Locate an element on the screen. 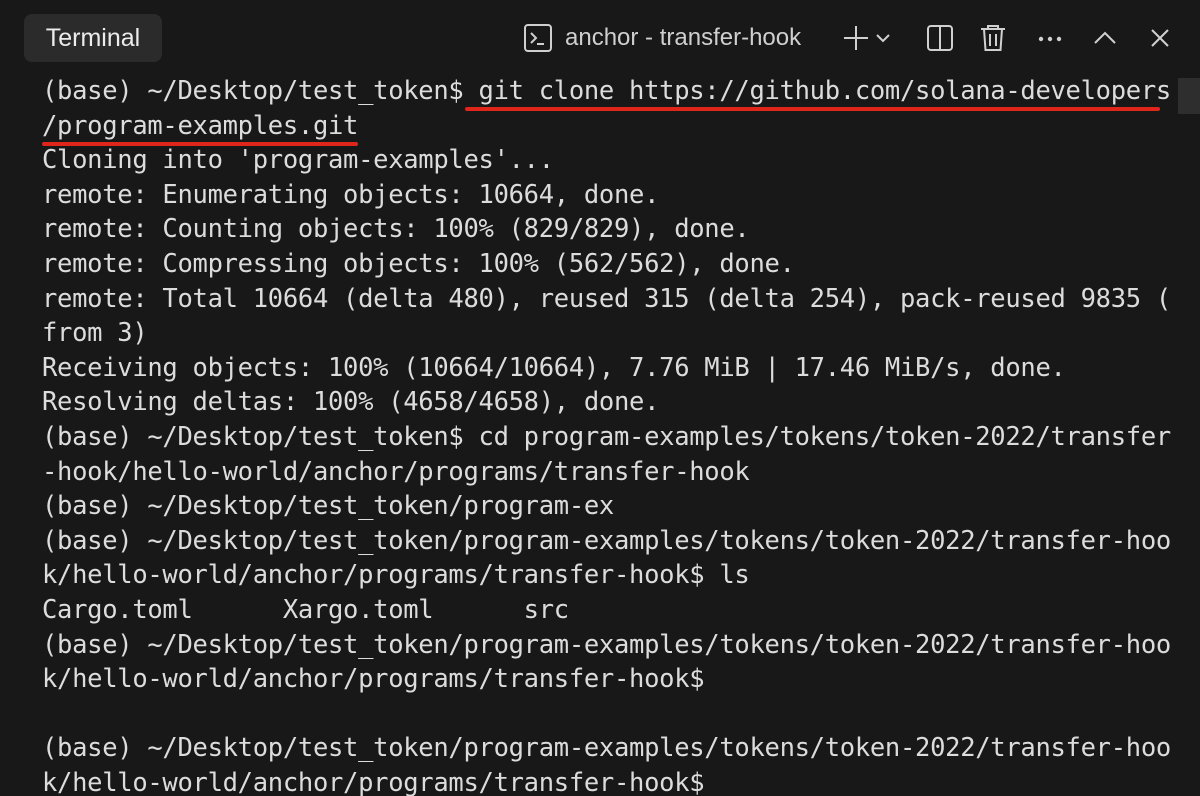 This screenshot has height=796, width=1200. terminal-line: from 3) is located at coordinates (95, 333).